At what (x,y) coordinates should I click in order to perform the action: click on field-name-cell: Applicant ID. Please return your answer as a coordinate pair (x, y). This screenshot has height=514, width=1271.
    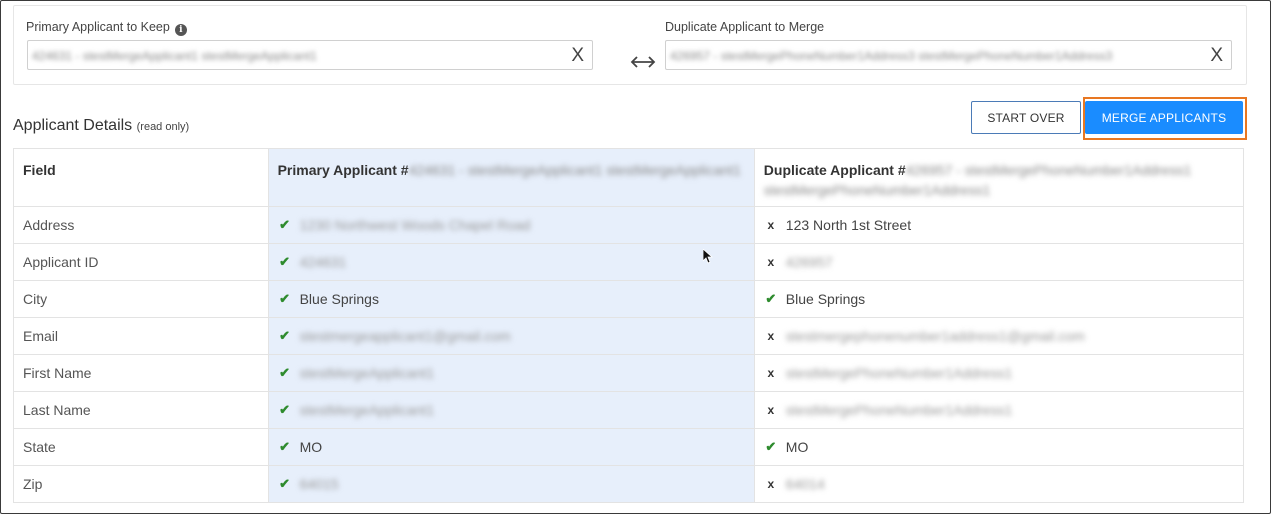
    Looking at the image, I should click on (61, 262).